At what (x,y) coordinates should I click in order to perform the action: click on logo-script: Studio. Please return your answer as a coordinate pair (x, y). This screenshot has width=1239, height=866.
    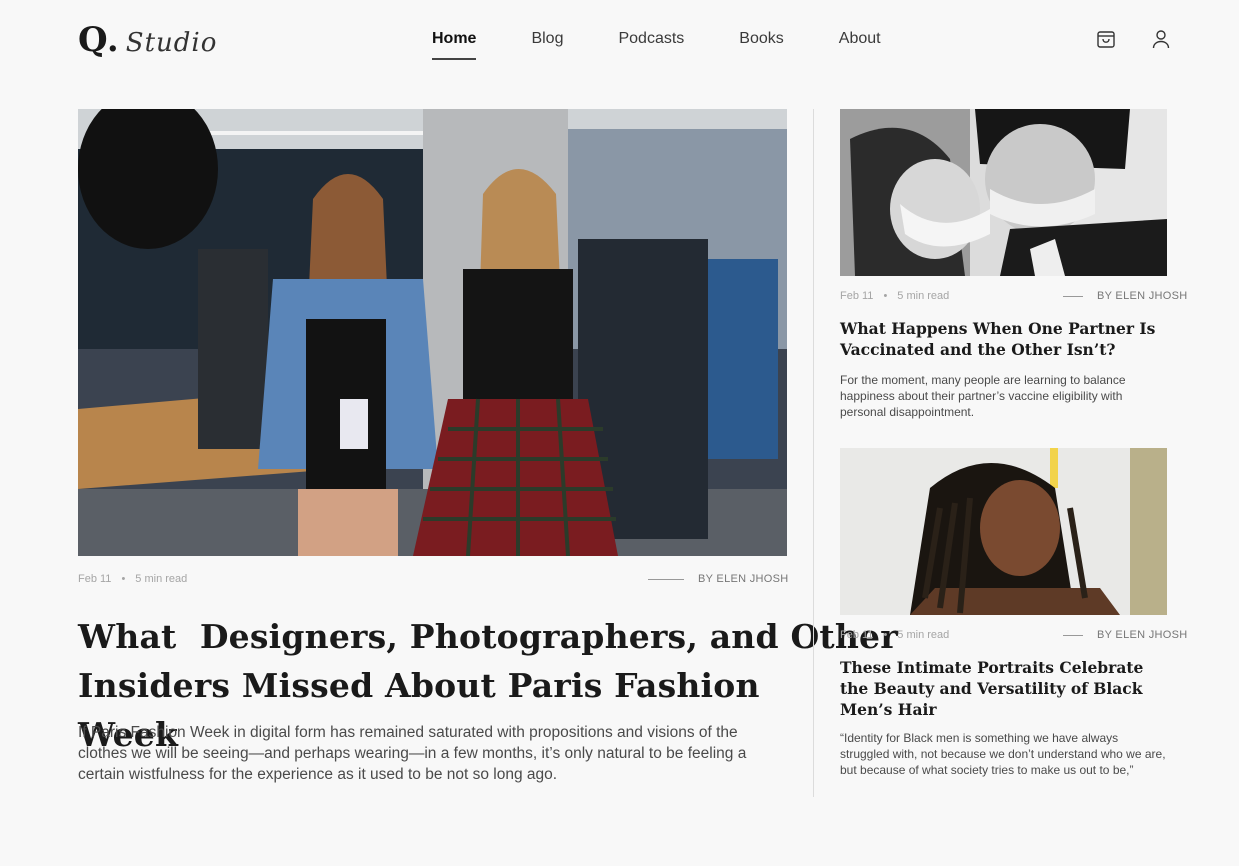
    Looking at the image, I should click on (171, 43).